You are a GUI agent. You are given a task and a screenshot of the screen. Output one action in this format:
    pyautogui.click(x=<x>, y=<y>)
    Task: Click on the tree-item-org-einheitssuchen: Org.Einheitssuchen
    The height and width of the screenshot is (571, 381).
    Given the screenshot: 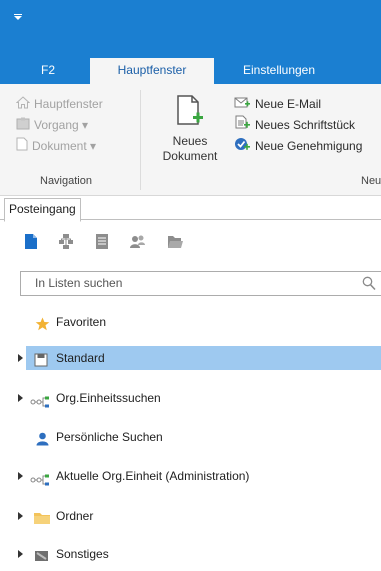 What is the action you would take?
    pyautogui.click(x=190, y=398)
    